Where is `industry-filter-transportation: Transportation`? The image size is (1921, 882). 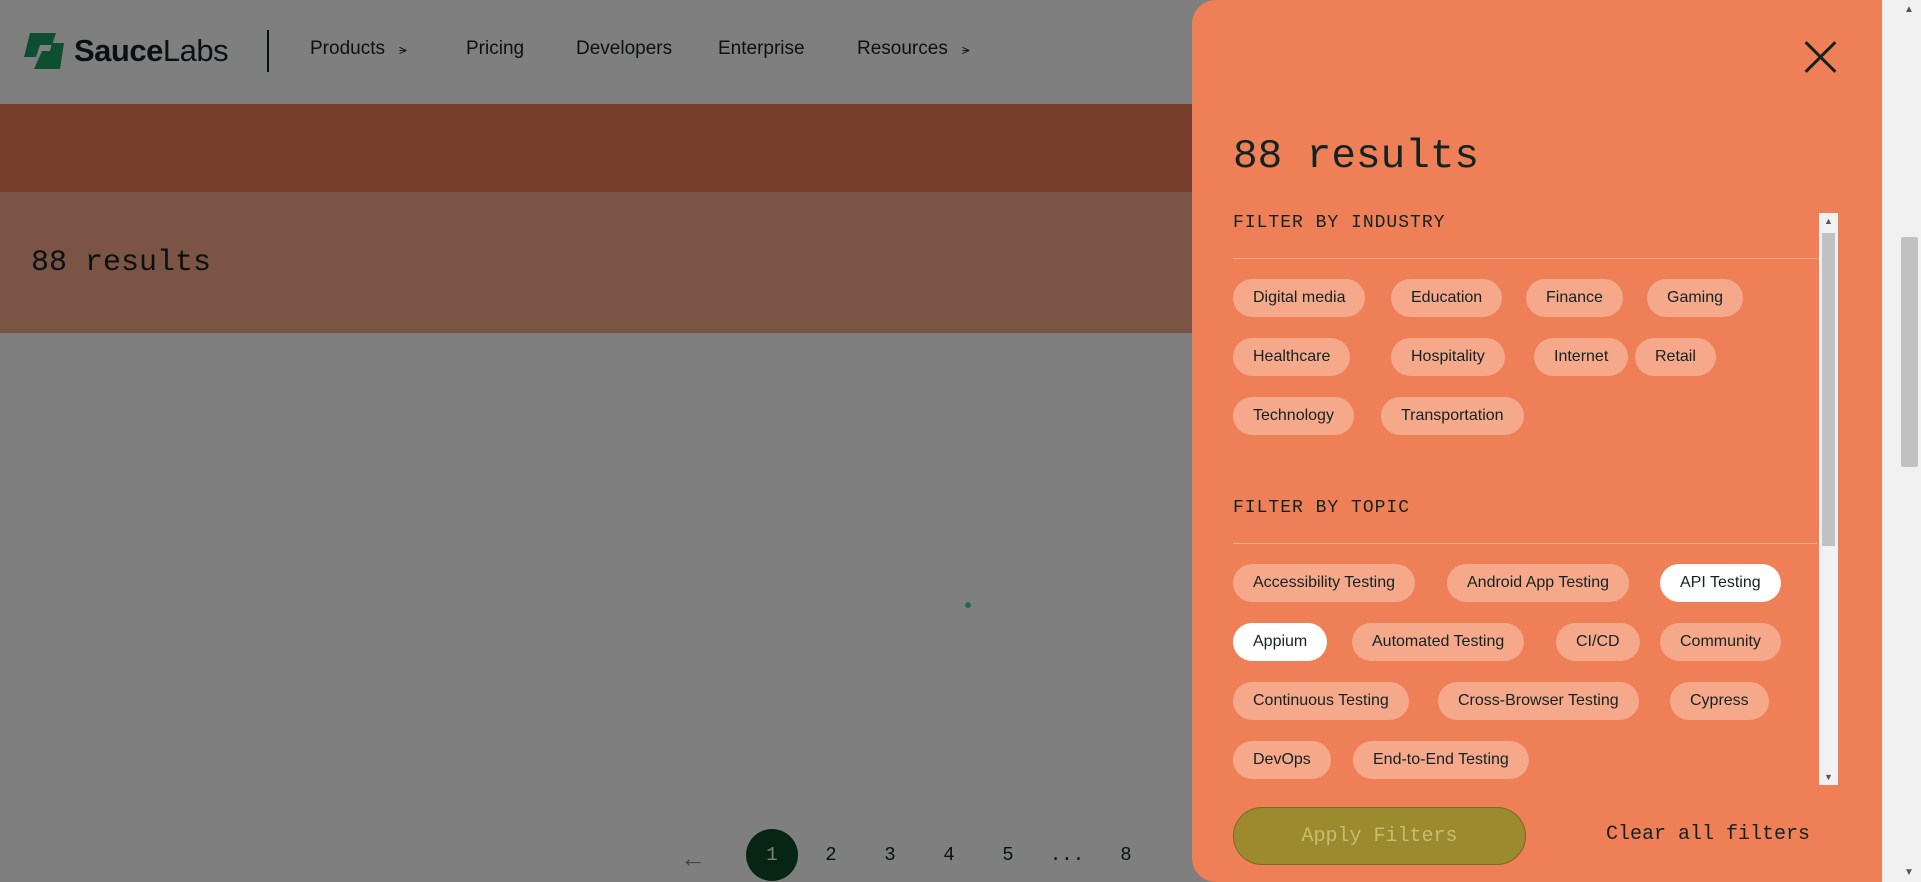 industry-filter-transportation: Transportation is located at coordinates (1452, 416).